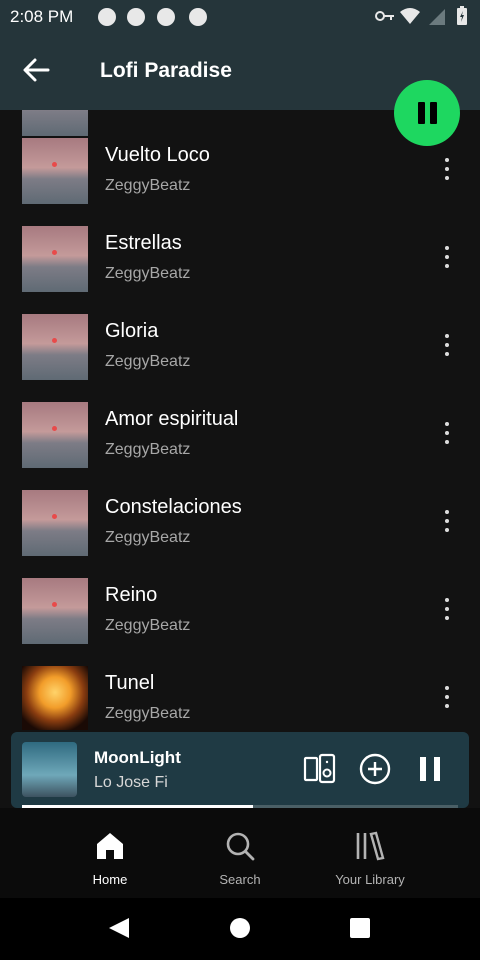  Describe the element at coordinates (240, 446) in the screenshot. I see `list-item: Amor espiritual ZeggyBeatz` at that location.